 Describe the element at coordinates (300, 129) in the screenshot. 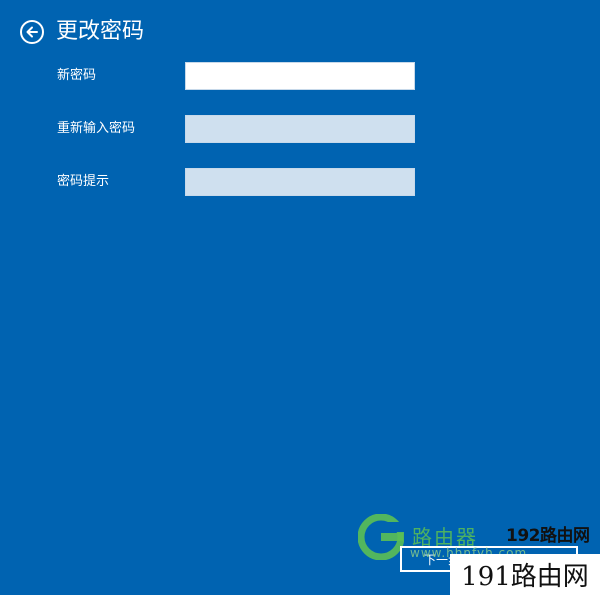

I see `confirm-password-input` at that location.